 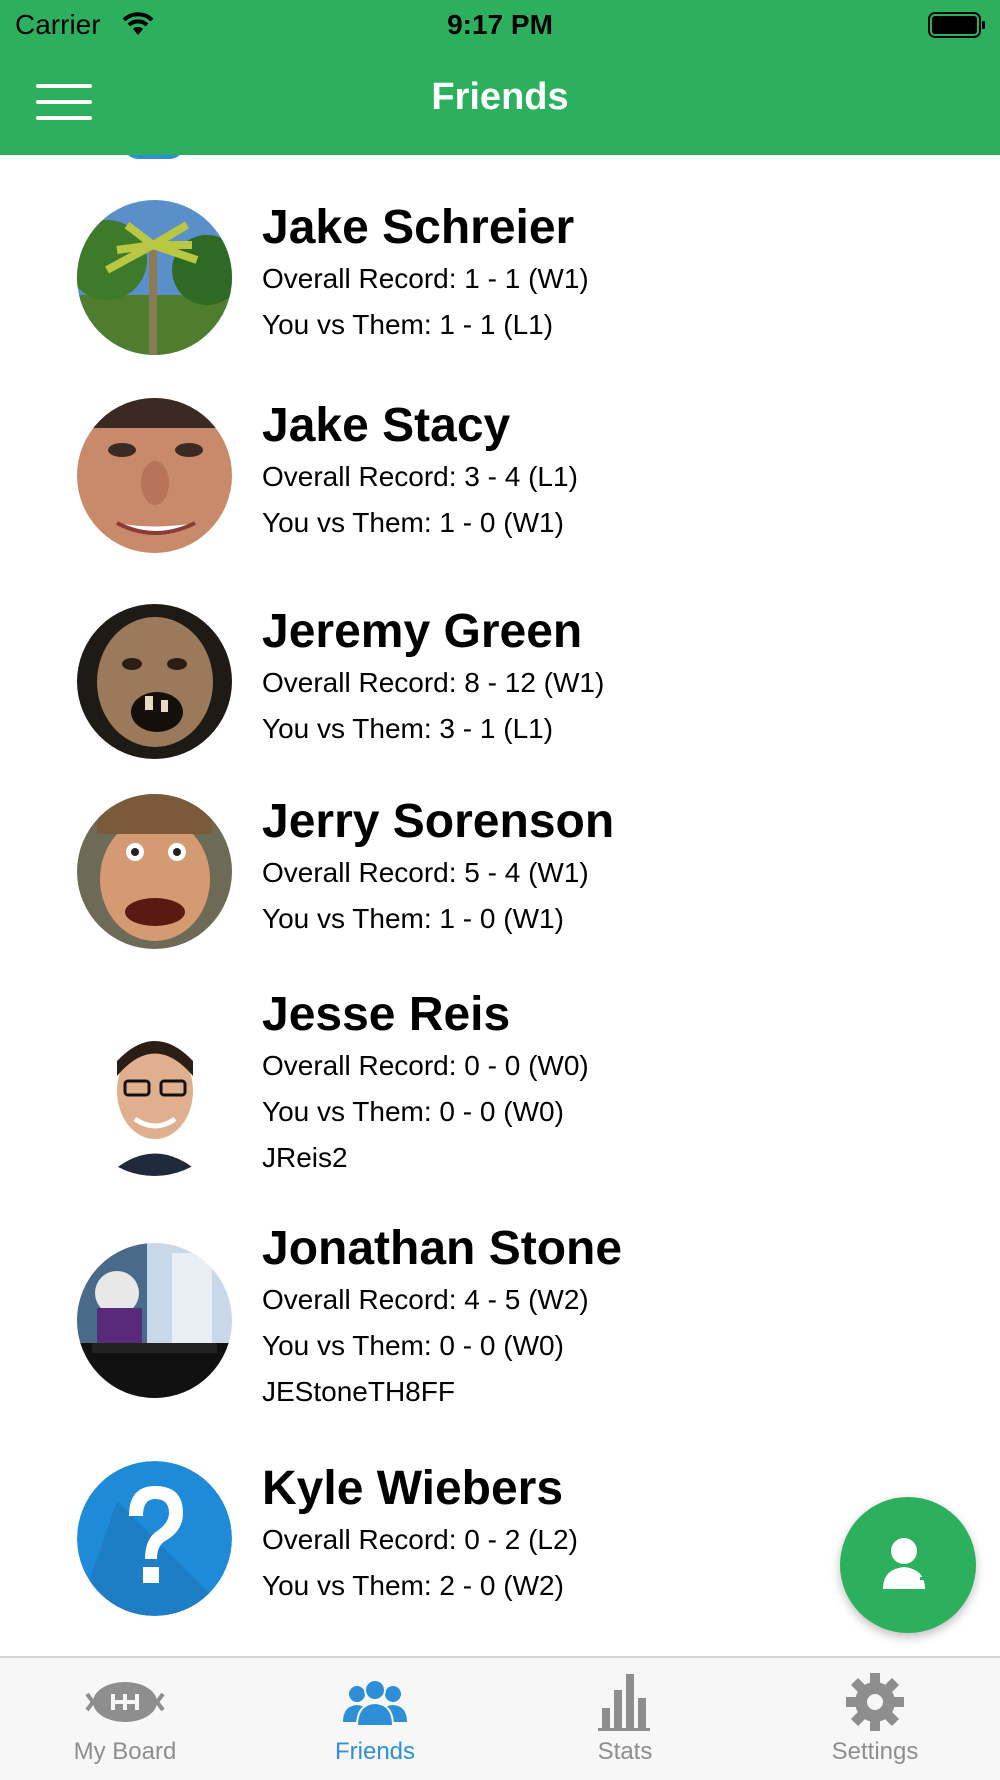 What do you see at coordinates (875, 1702) in the screenshot?
I see `gear-icon` at bounding box center [875, 1702].